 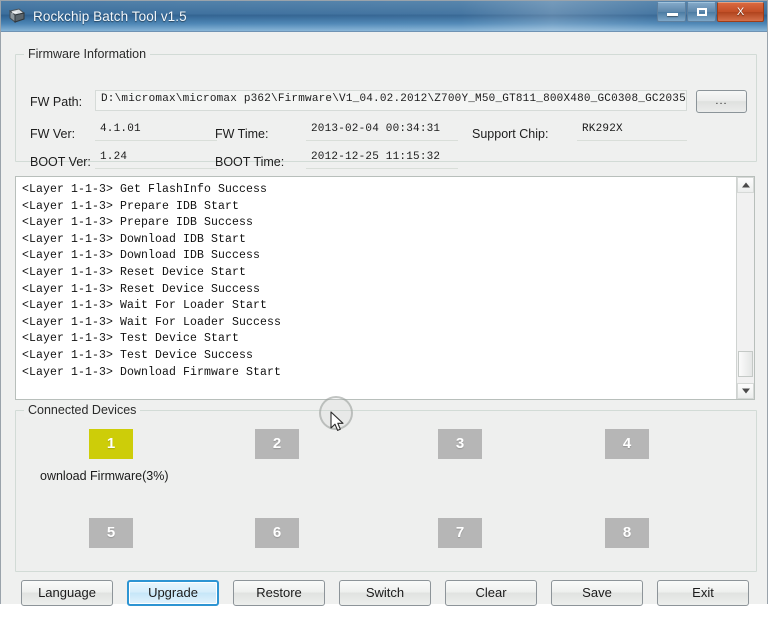 What do you see at coordinates (745, 364) in the screenshot?
I see `scrollbar-thumb` at bounding box center [745, 364].